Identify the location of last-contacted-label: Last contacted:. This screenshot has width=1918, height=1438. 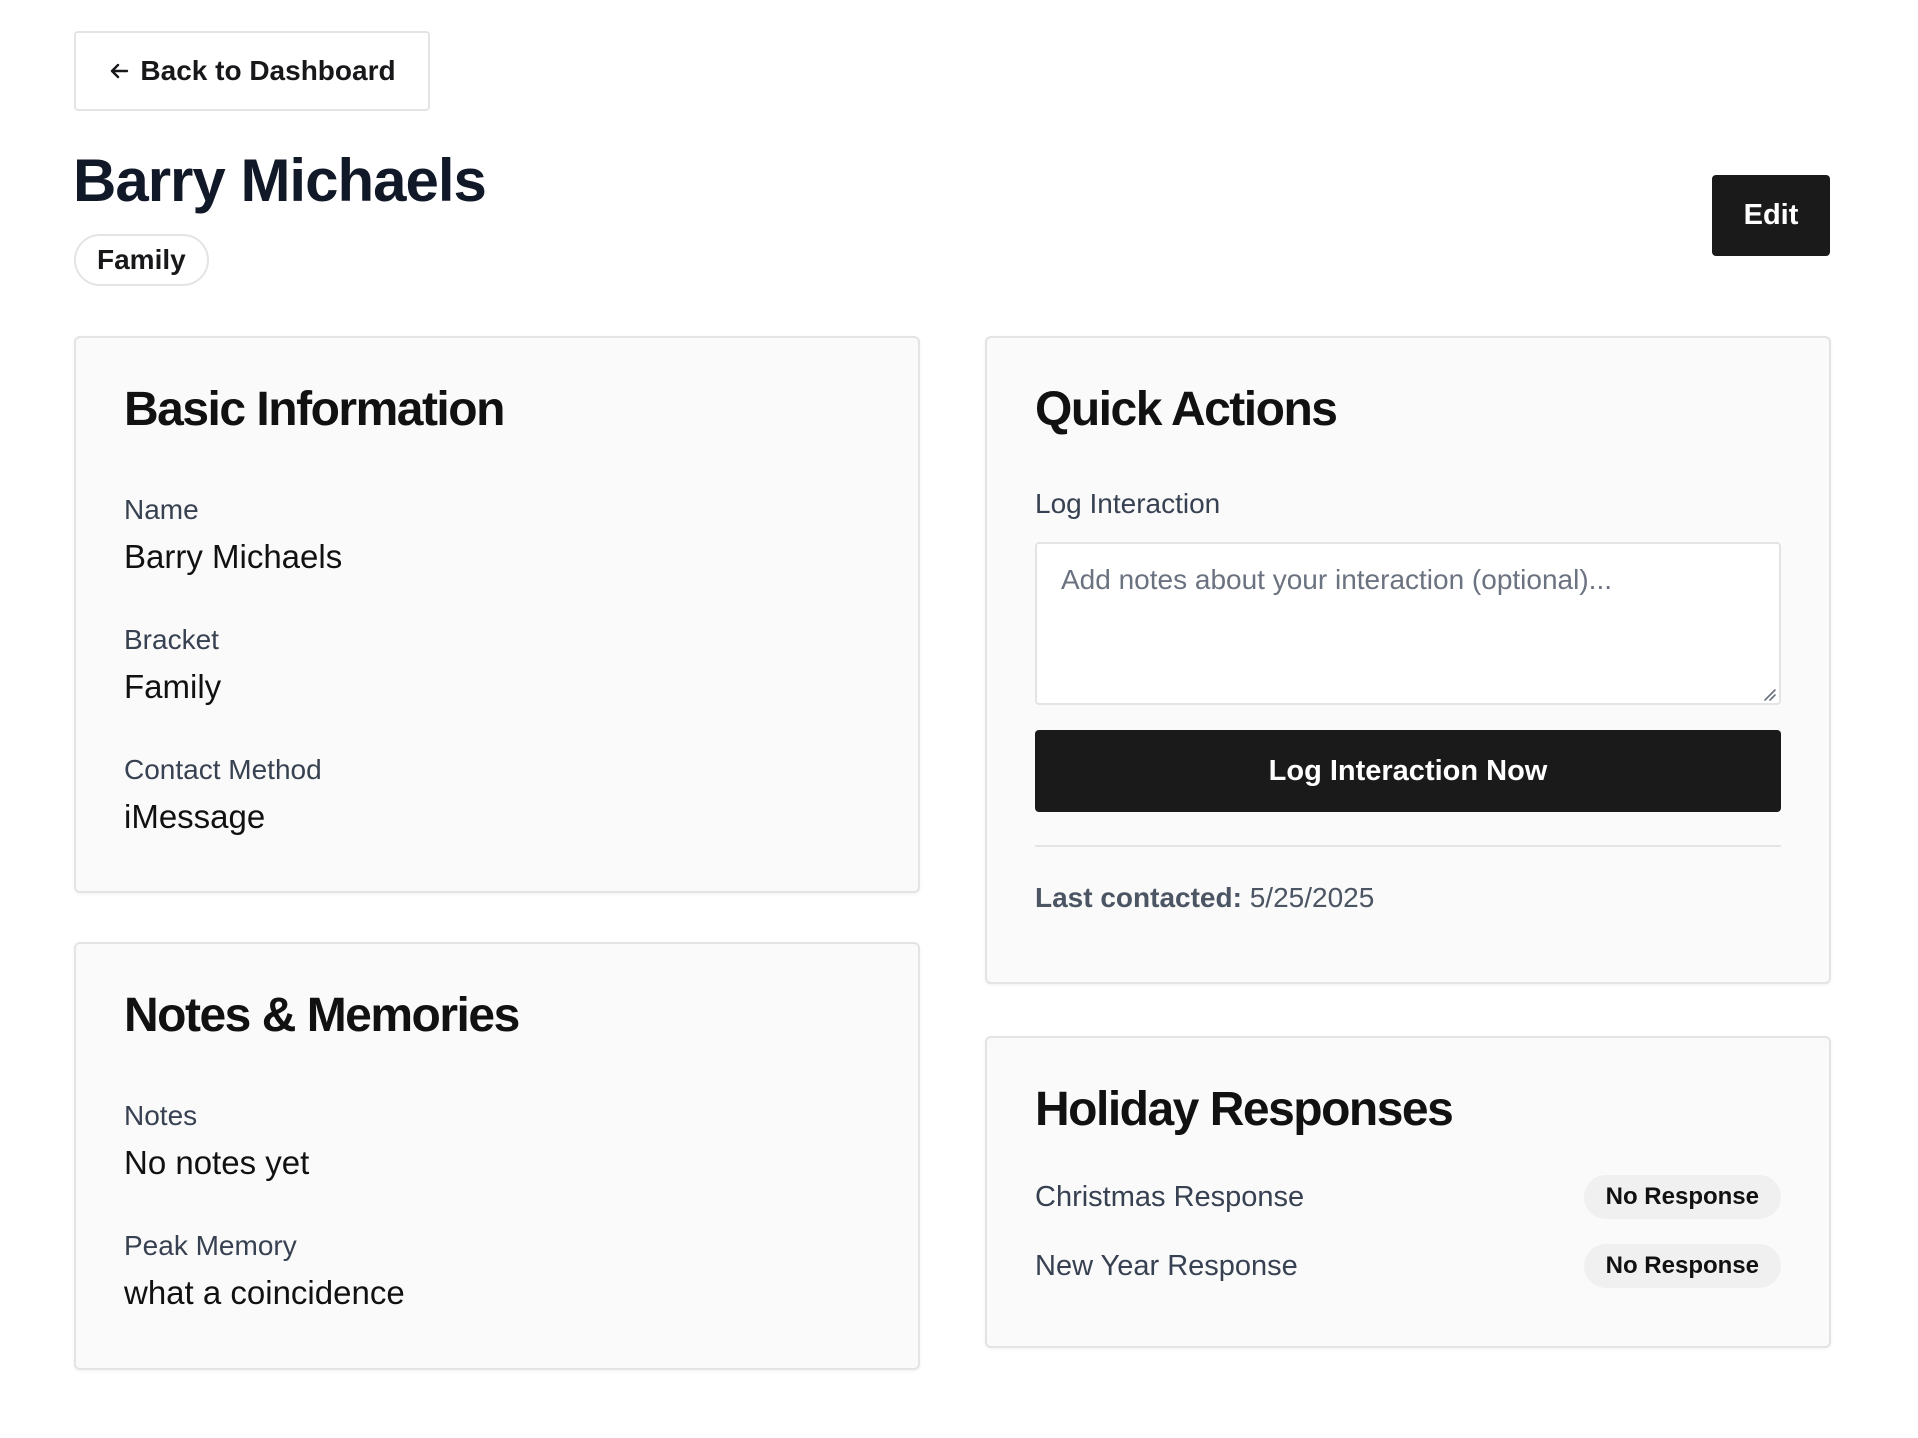
(1138, 897).